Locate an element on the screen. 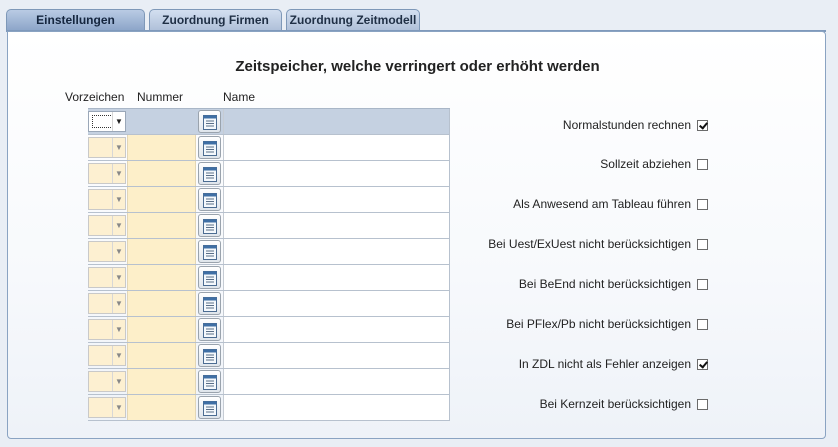 This screenshot has height=447, width=838. tab-zuordnung-firmen: Zuordnung Firmen is located at coordinates (215, 20).